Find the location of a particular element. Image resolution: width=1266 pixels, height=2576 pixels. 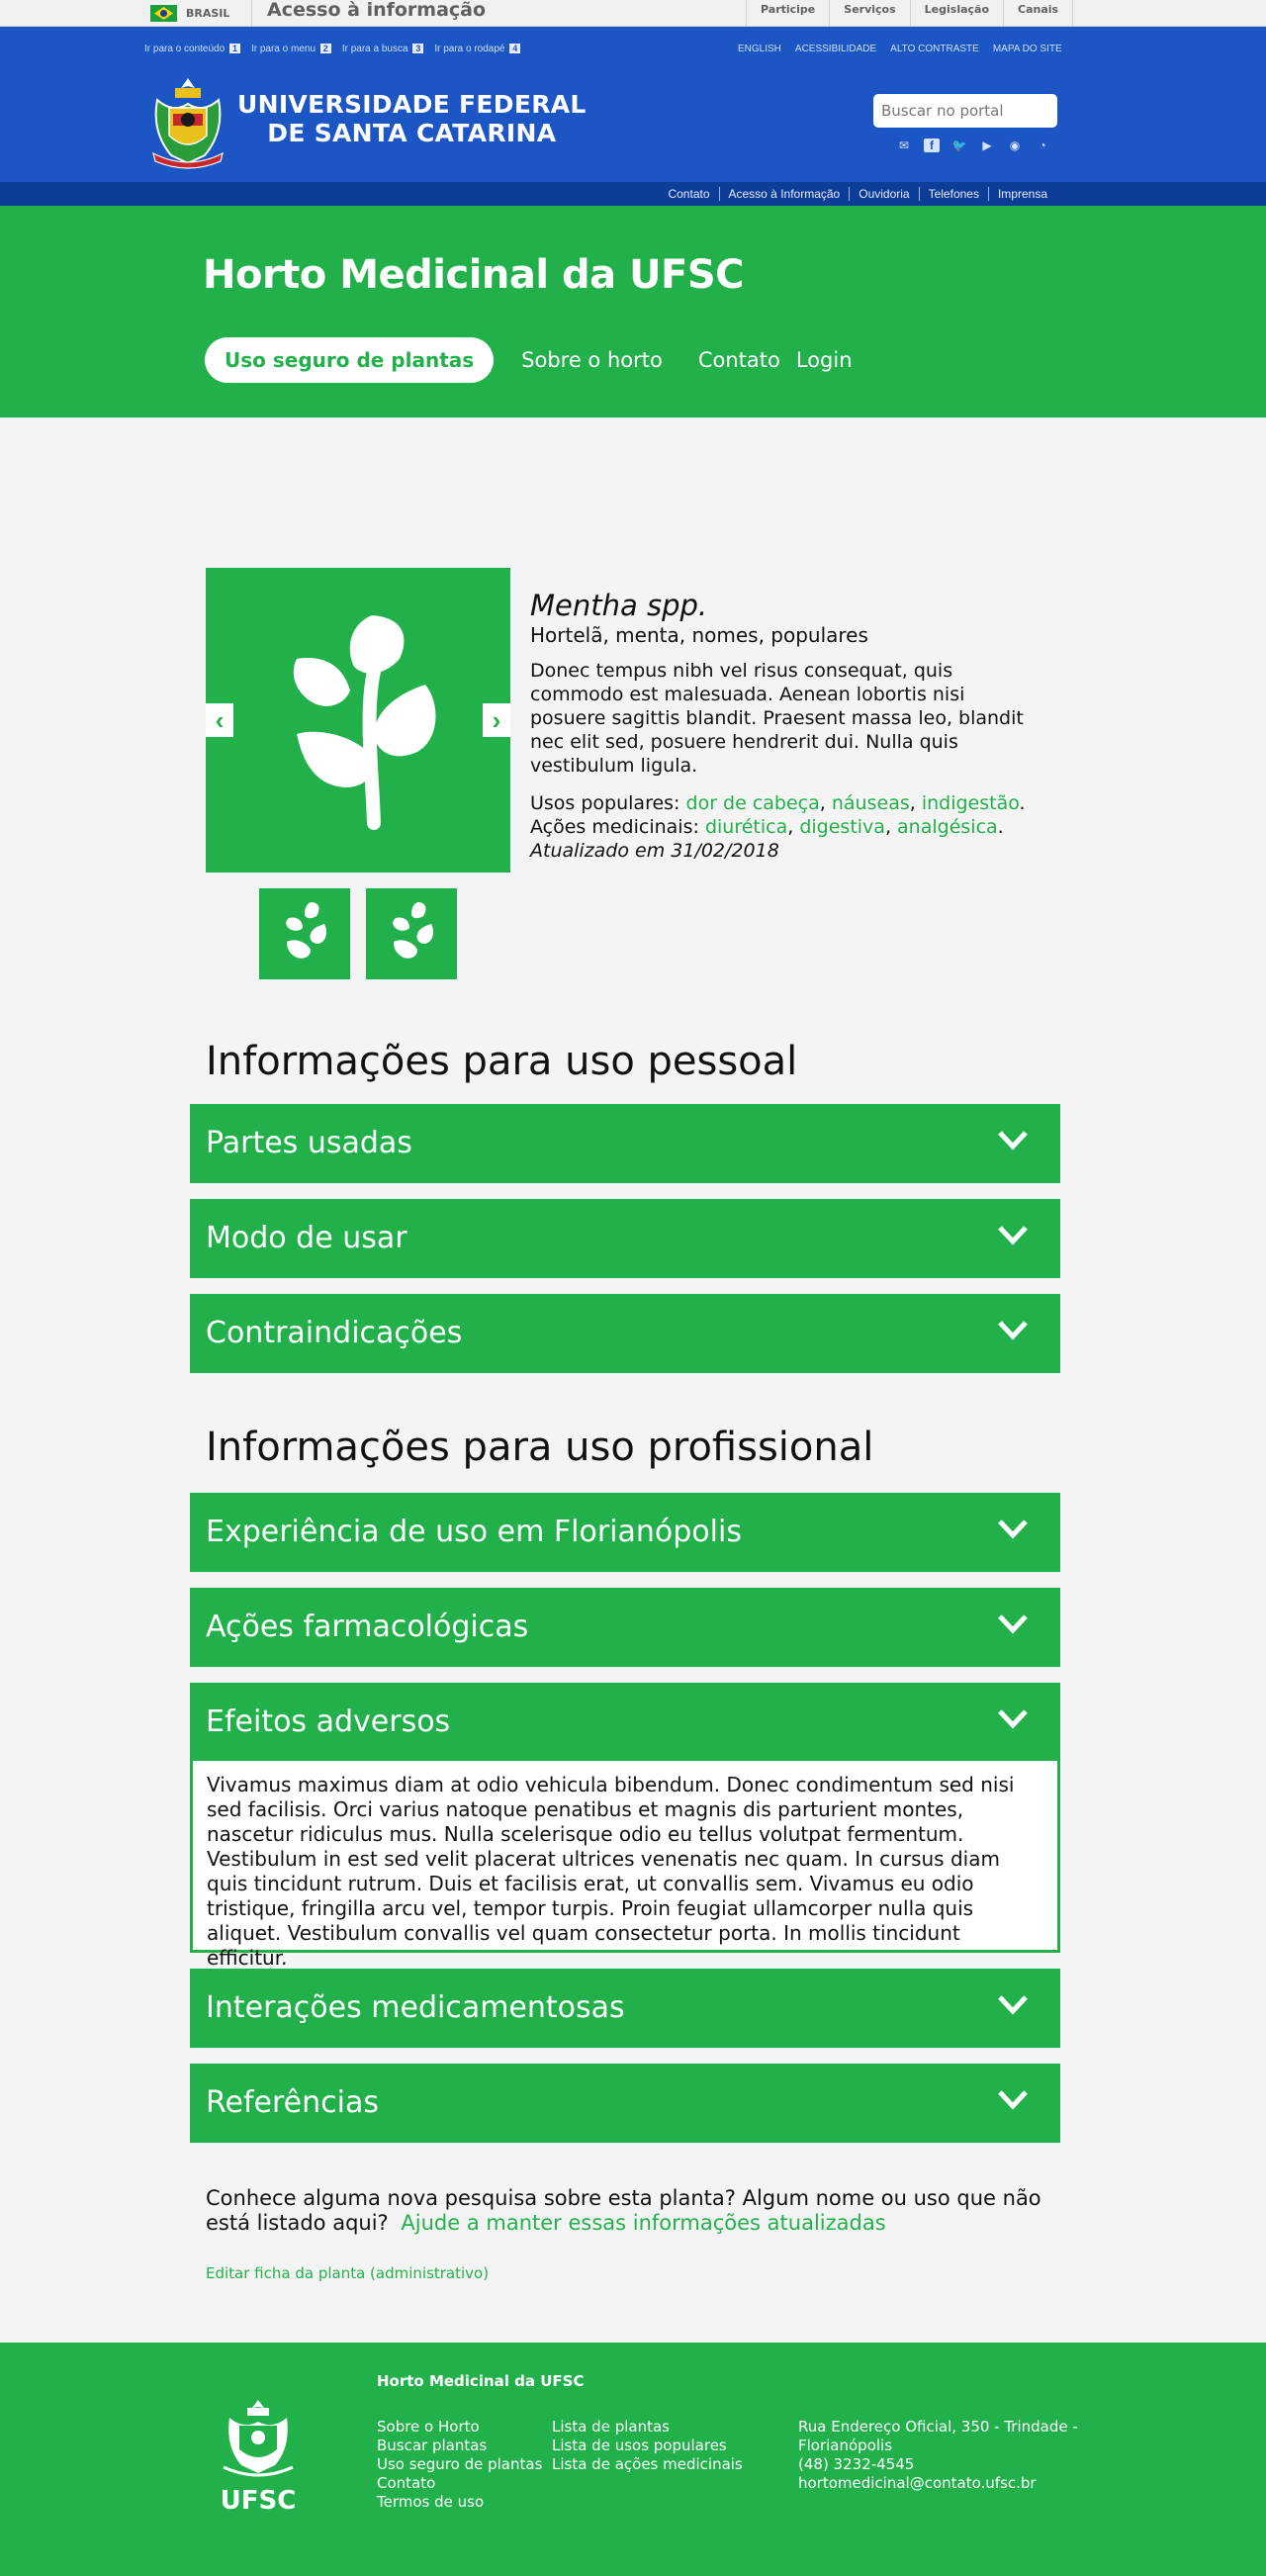

carousel-prev-button: ‹ is located at coordinates (219, 720).